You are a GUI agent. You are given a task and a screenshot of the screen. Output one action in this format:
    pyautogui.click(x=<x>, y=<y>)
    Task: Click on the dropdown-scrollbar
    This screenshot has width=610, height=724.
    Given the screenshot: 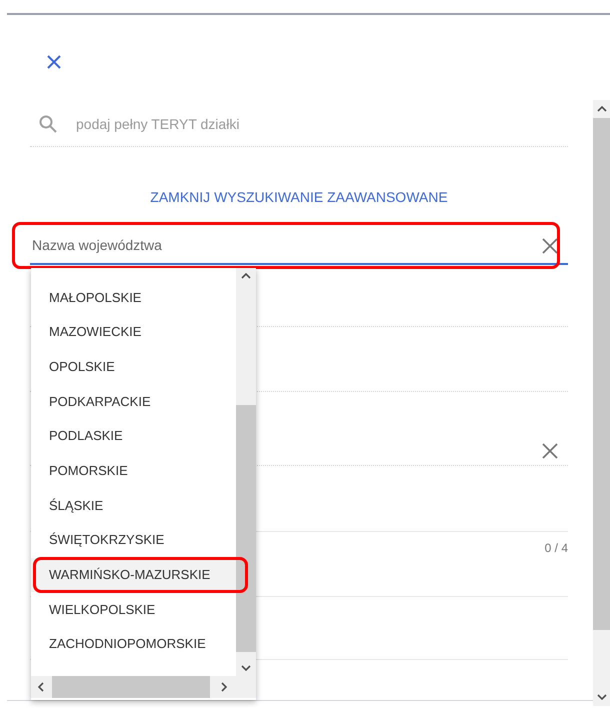 What is the action you would take?
    pyautogui.click(x=246, y=472)
    